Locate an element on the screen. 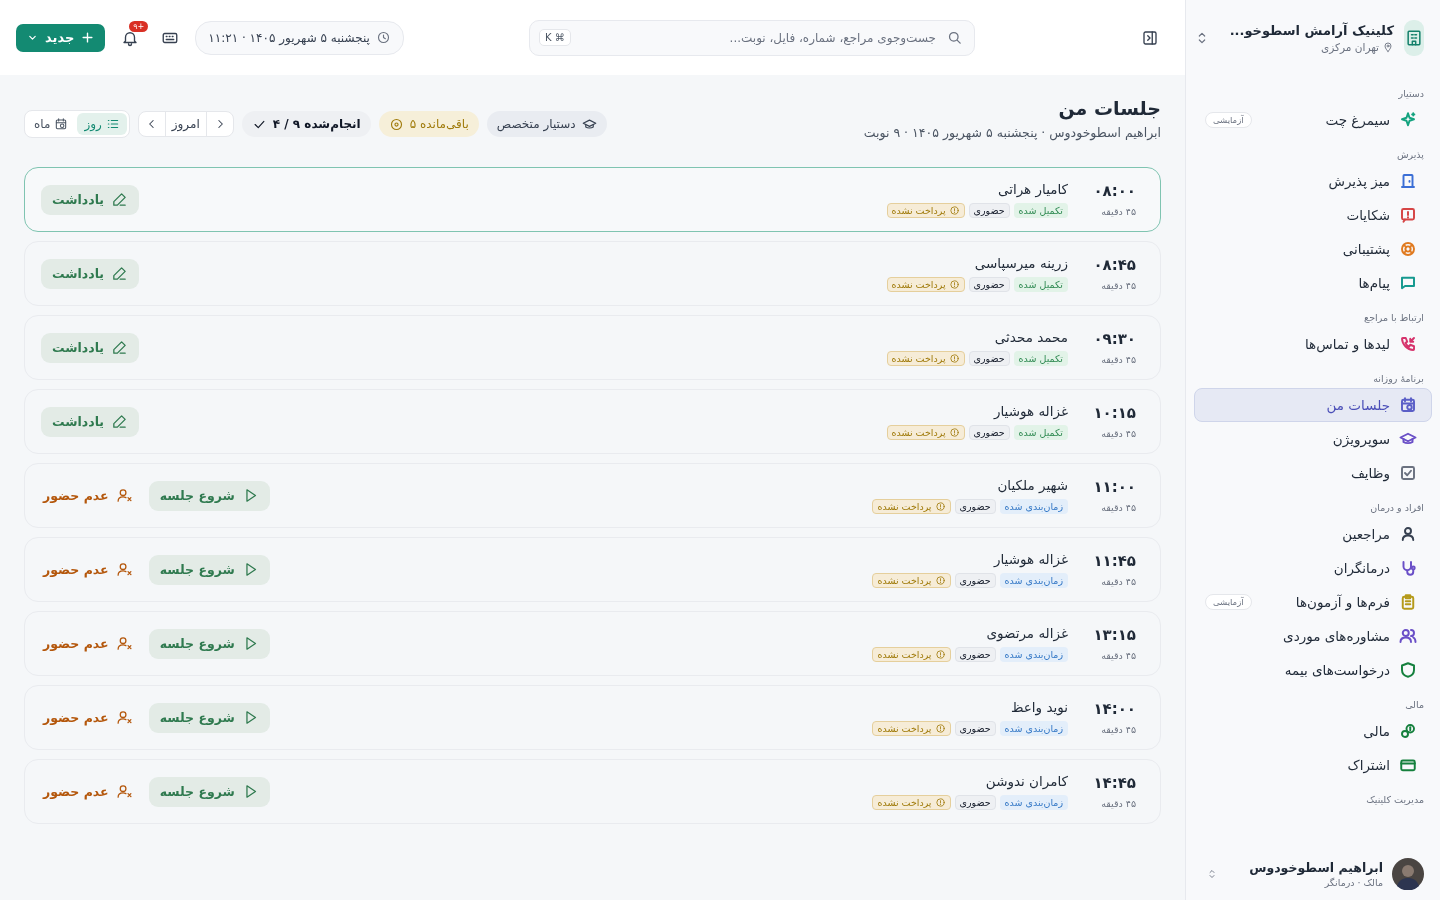  new-button: جدید is located at coordinates (61, 37).